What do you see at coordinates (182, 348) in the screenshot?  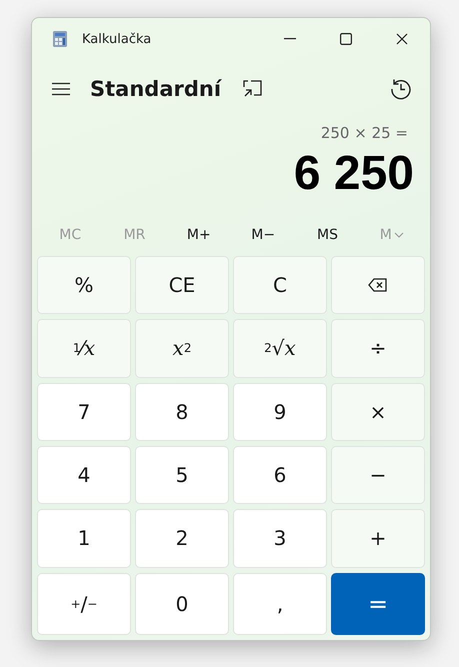 I see `calculator-key: x$^{2}$` at bounding box center [182, 348].